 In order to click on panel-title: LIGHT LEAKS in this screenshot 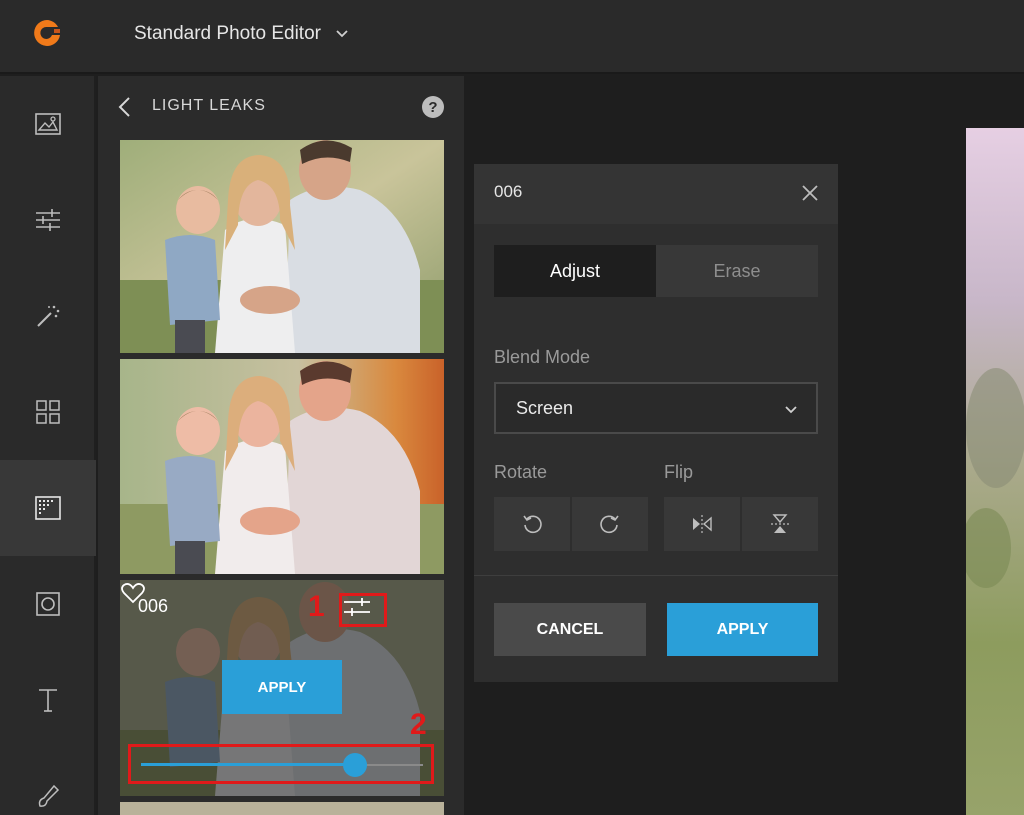, I will do `click(209, 105)`.